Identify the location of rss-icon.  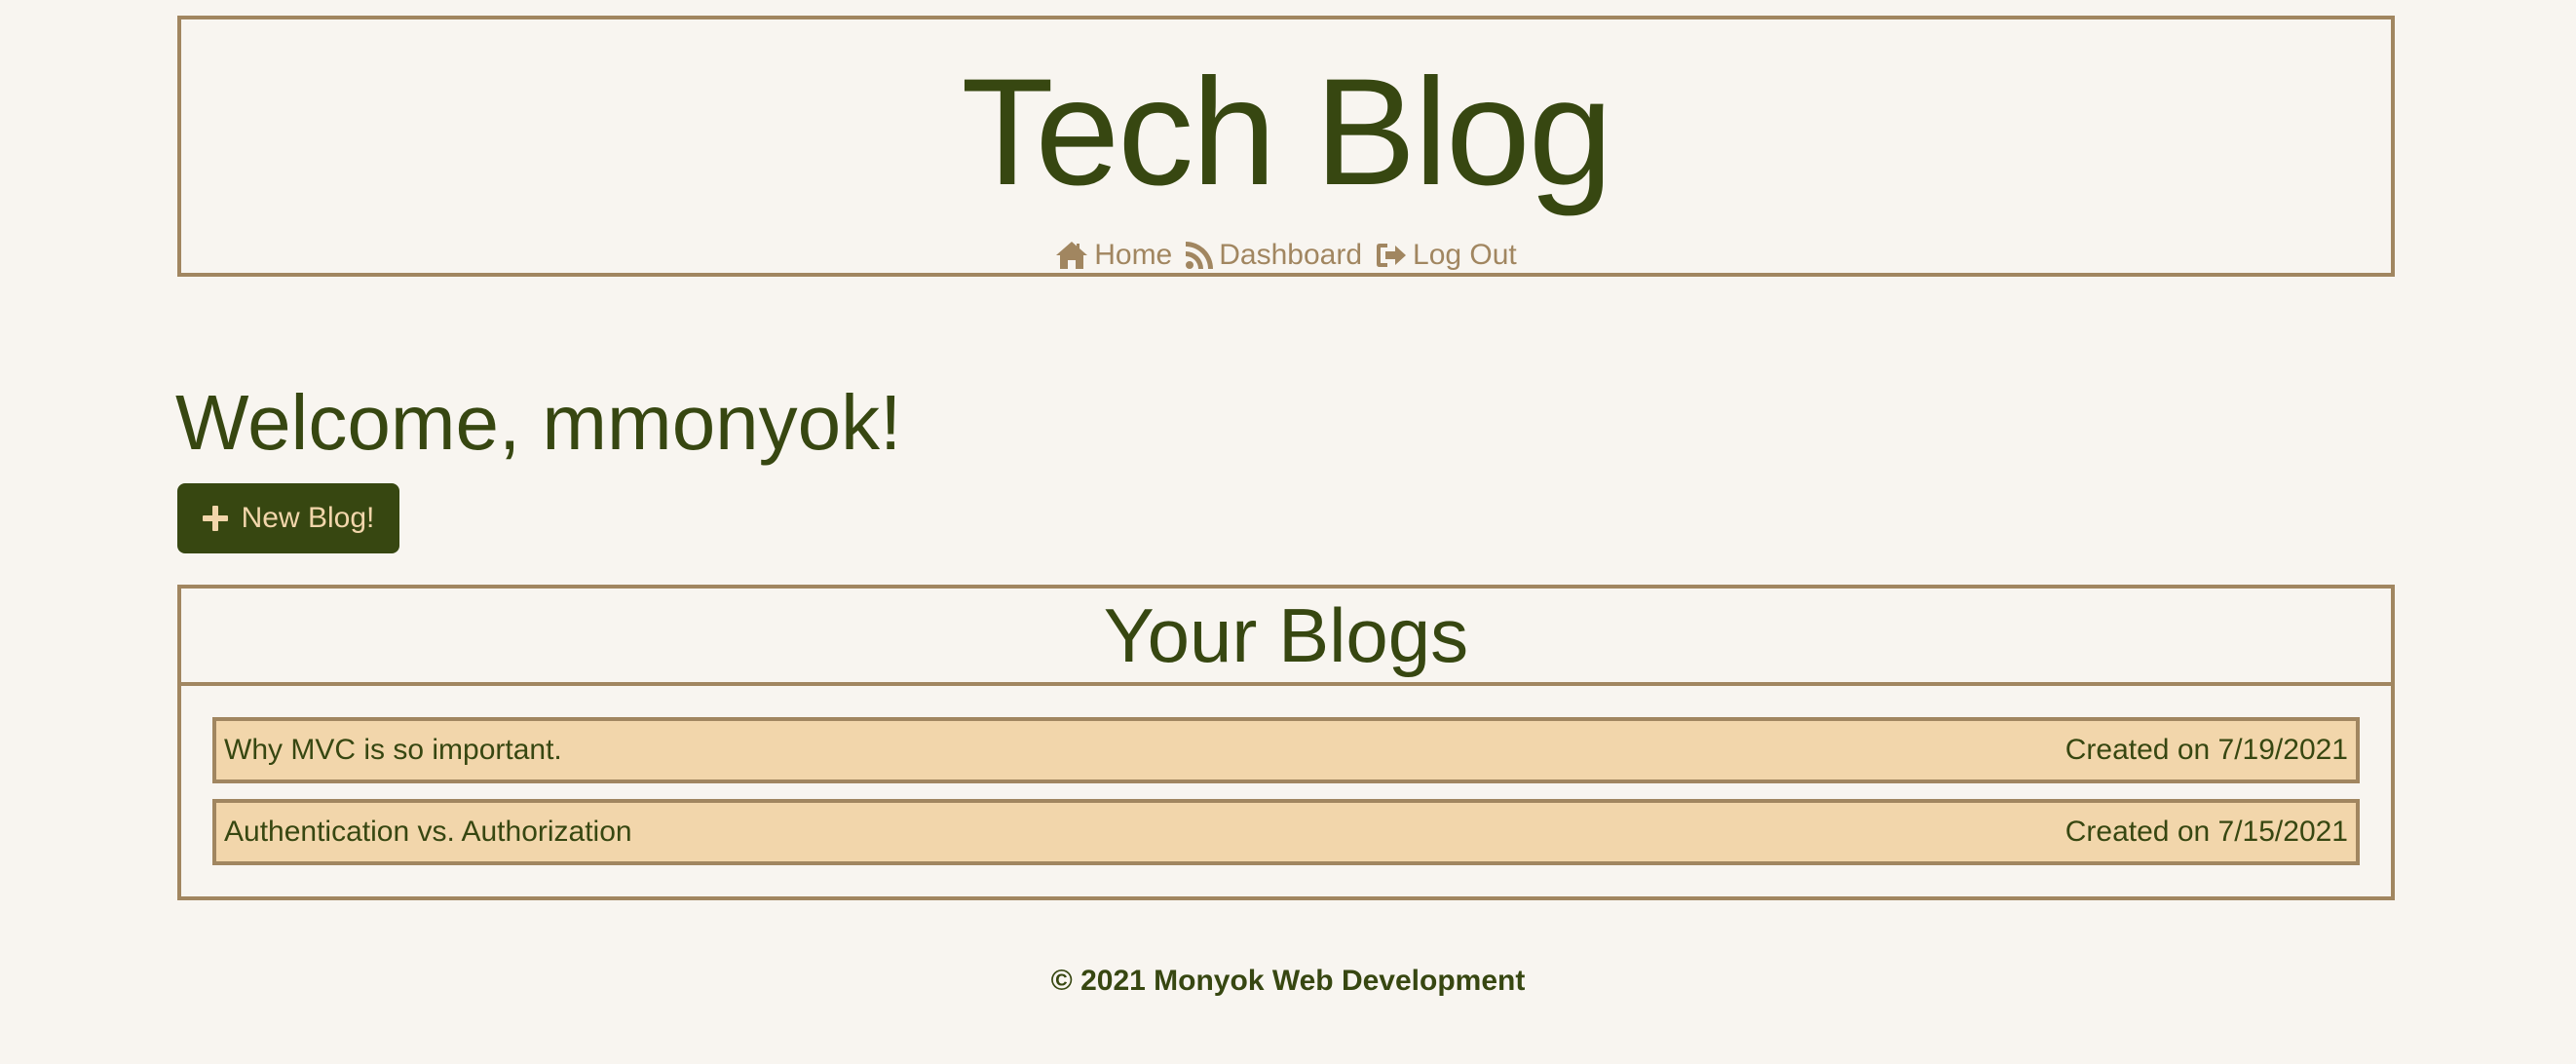
(1200, 256).